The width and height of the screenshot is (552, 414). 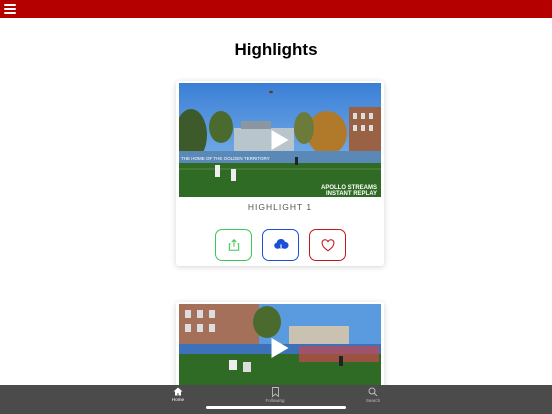 I want to click on tab-label: Search, so click(x=373, y=400).